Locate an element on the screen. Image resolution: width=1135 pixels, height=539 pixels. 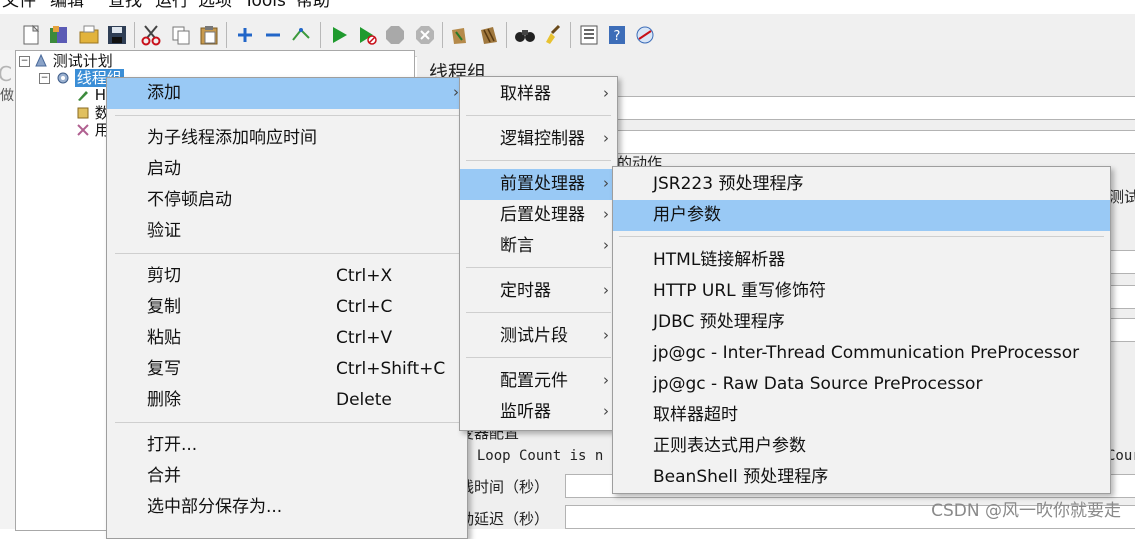
preprocessor-item-jsr223: JSR223 预处理程序 is located at coordinates (861, 184).